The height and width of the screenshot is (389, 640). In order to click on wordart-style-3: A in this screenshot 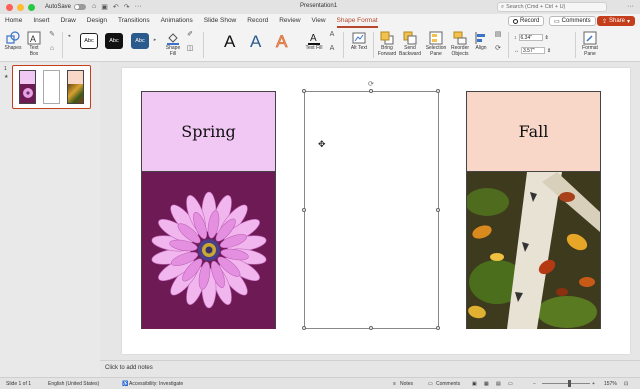, I will do `click(282, 42)`.